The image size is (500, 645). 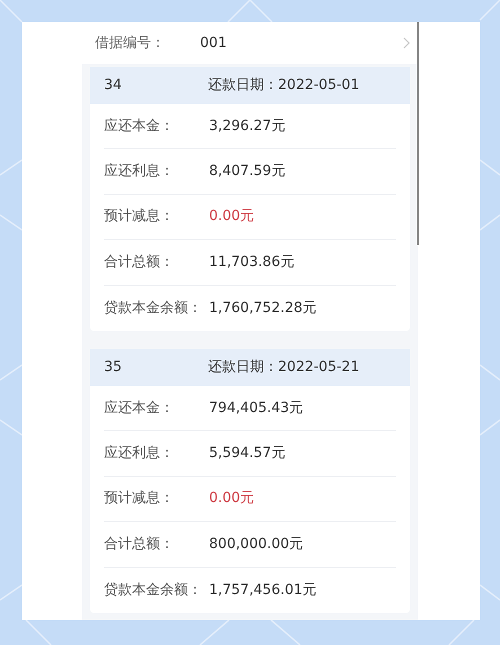 What do you see at coordinates (113, 85) in the screenshot?
I see `installment-number: 34` at bounding box center [113, 85].